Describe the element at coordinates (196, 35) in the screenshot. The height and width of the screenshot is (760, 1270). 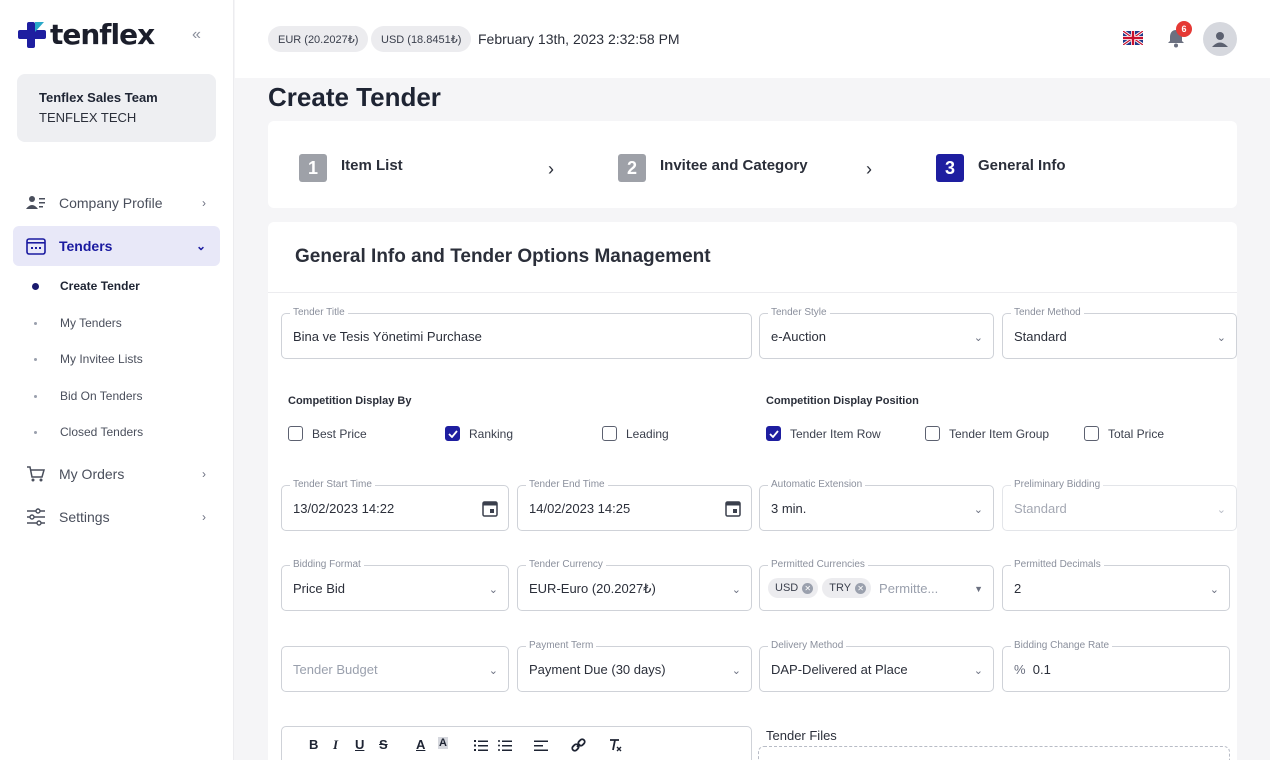
I see `collapse-sidebar-icon: «` at that location.